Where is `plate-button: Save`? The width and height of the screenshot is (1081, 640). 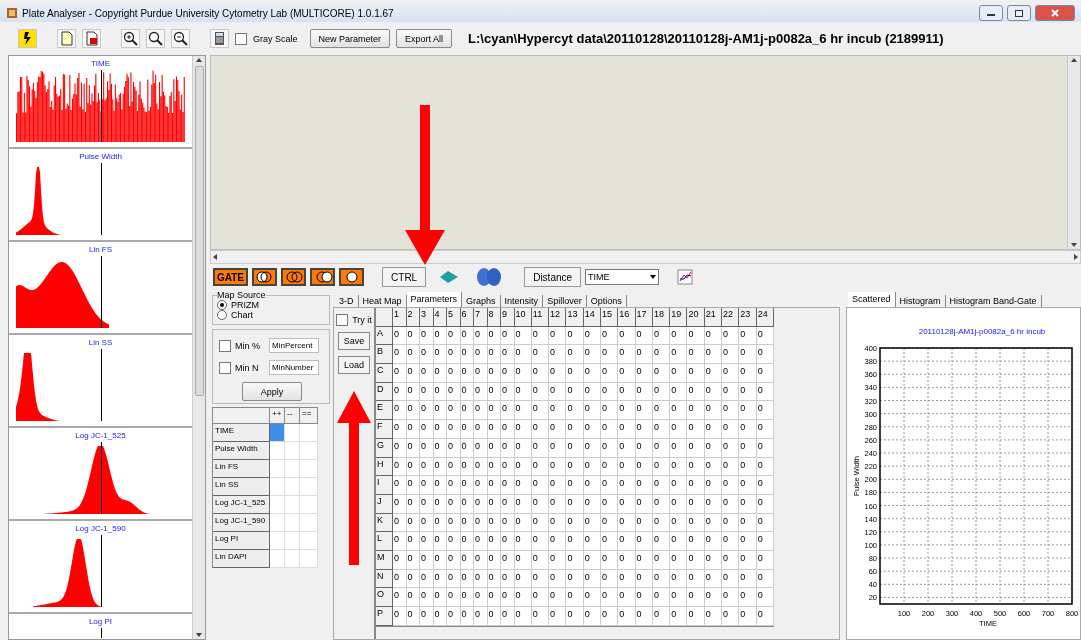
plate-button: Save is located at coordinates (354, 341).